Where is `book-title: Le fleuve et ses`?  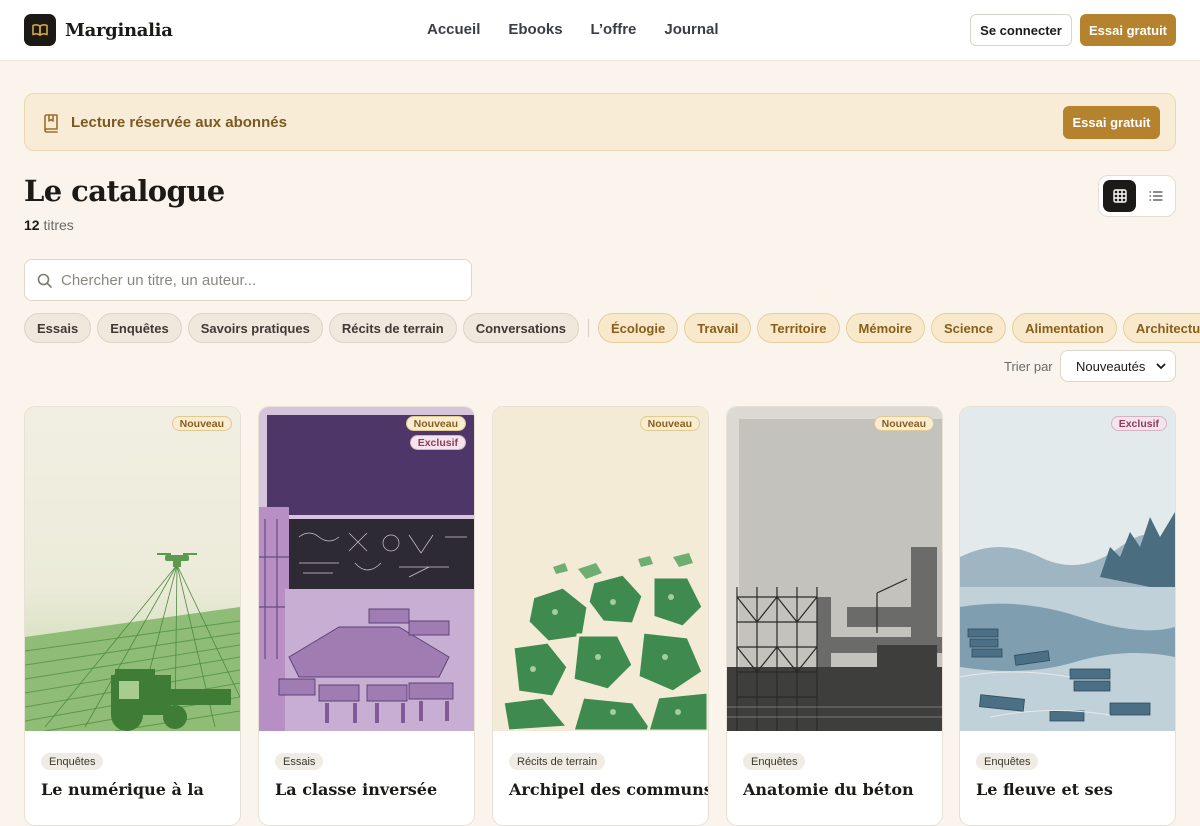 book-title: Le fleuve et ses is located at coordinates (1044, 789).